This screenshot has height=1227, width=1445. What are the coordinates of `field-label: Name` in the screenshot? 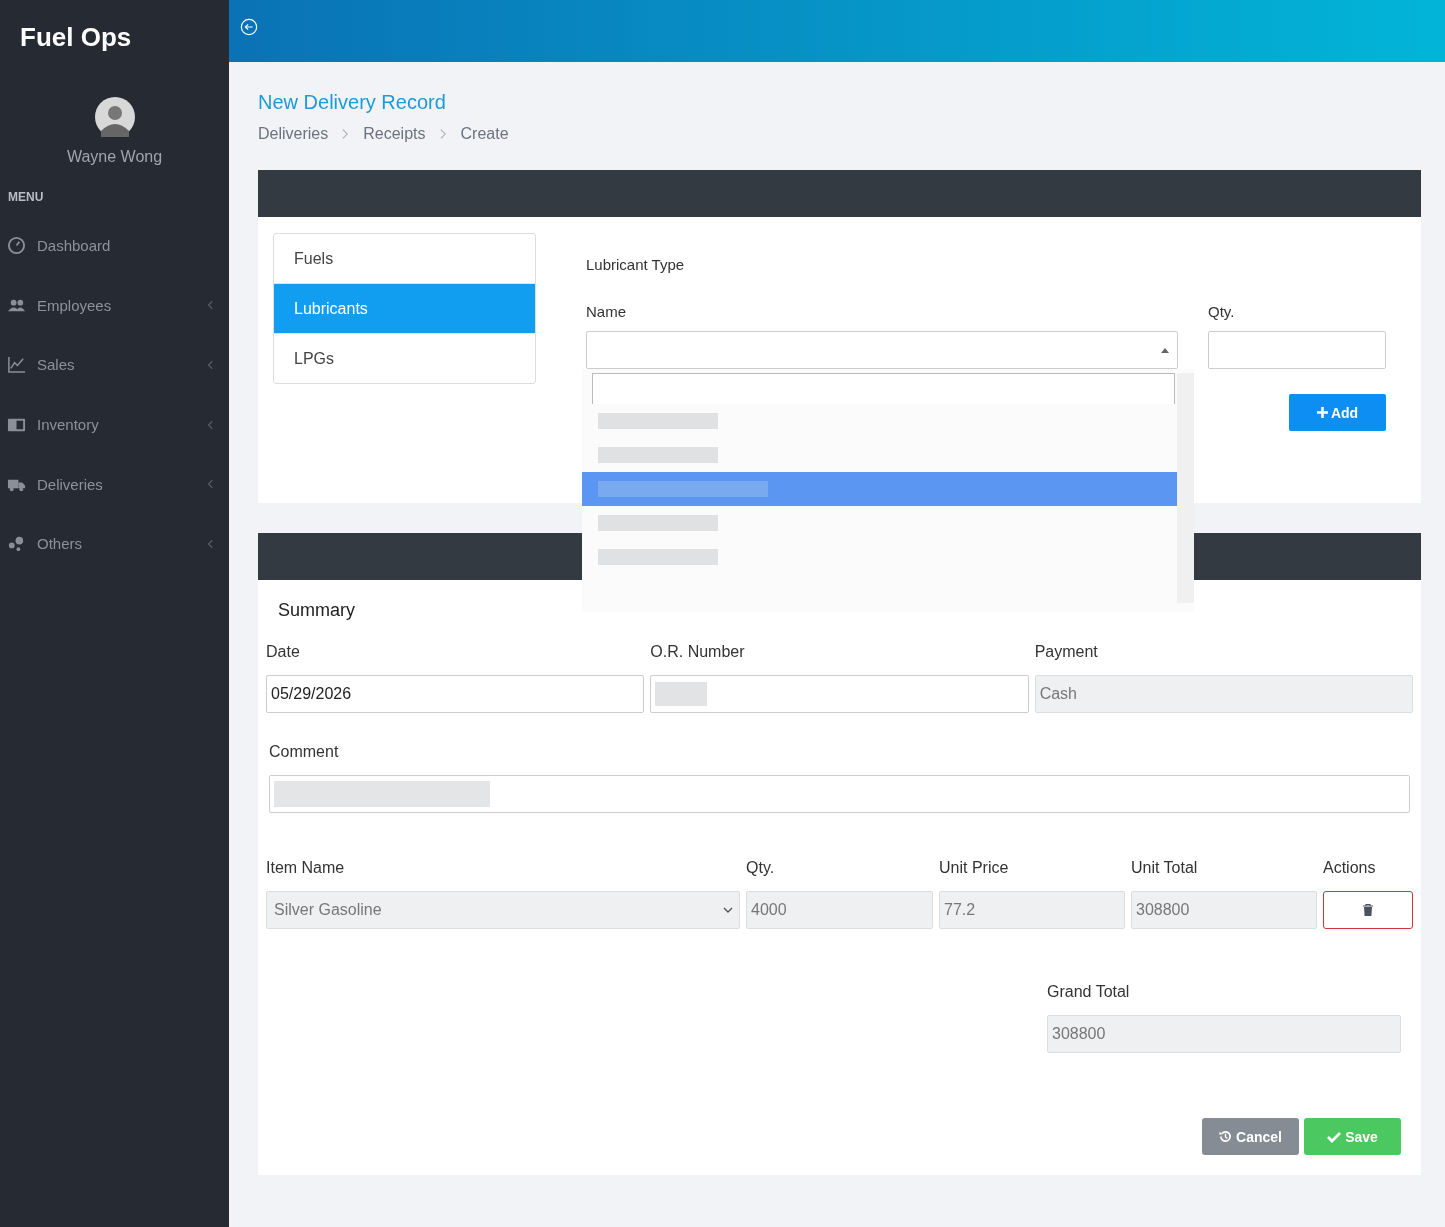 It's located at (606, 311).